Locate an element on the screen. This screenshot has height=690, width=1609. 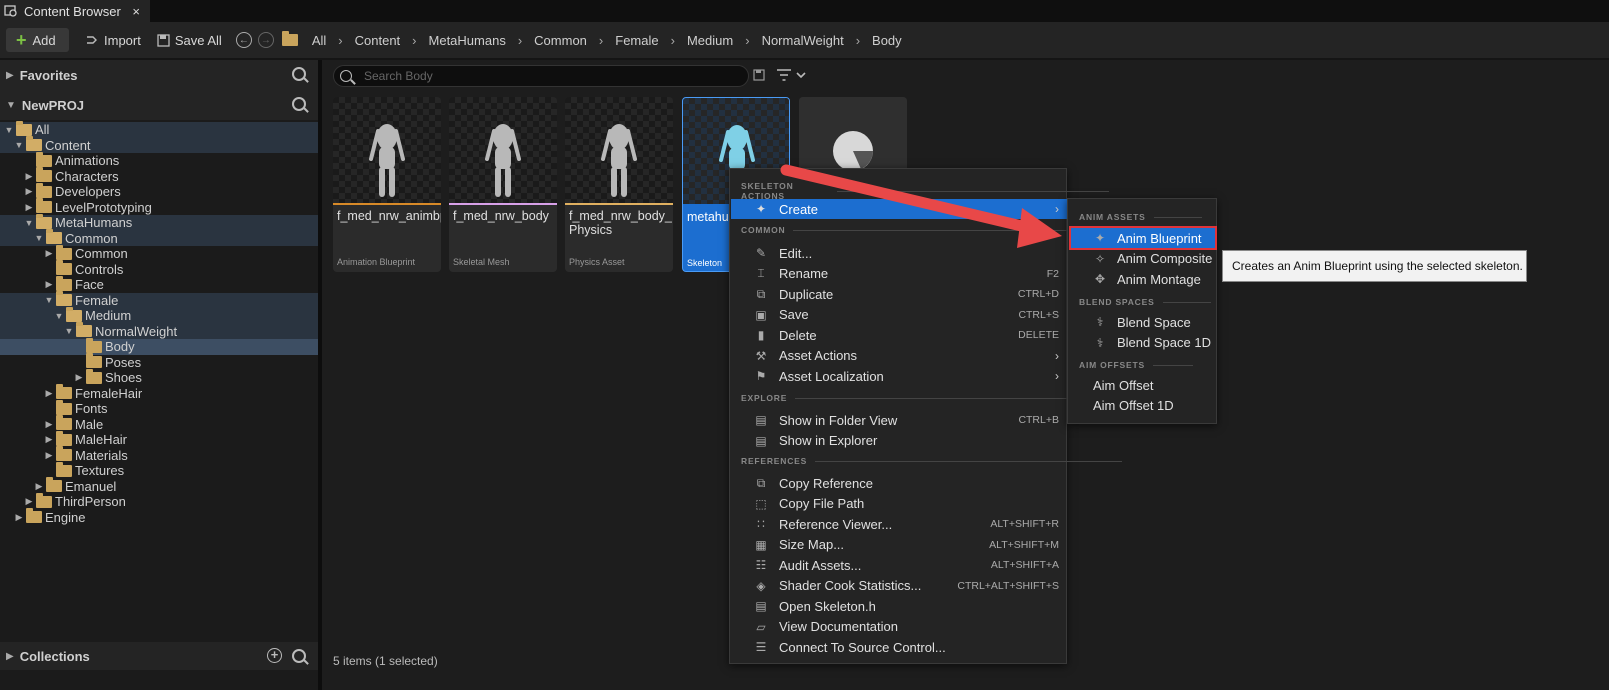
save-search-icon is located at coordinates (759, 75).